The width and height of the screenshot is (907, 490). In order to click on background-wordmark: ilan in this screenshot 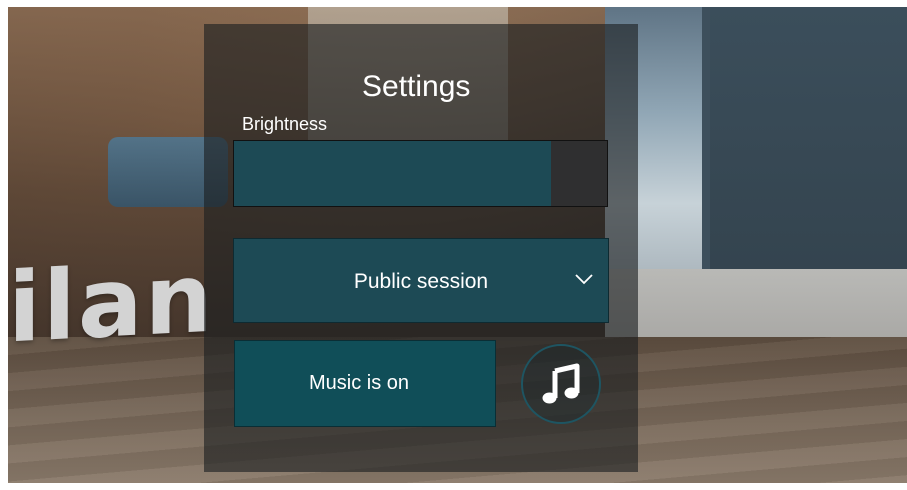, I will do `click(111, 303)`.